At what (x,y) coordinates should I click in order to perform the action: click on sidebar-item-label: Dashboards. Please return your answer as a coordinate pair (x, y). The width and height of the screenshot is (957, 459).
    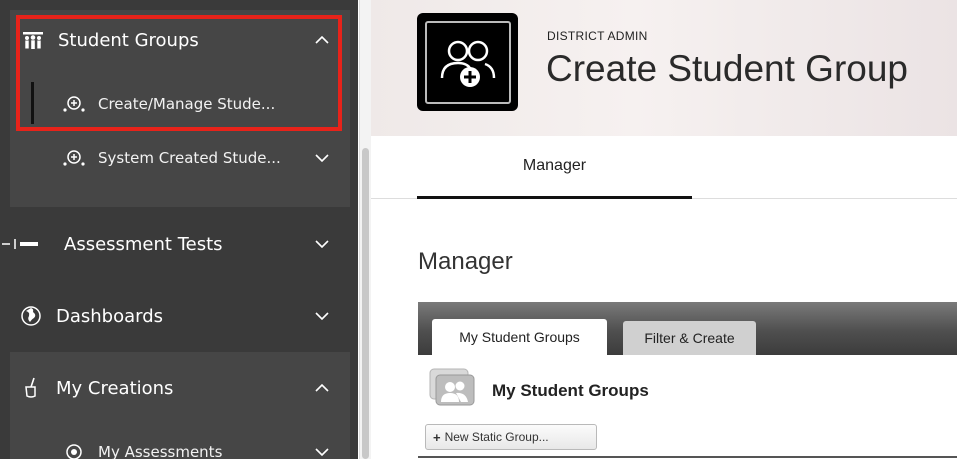
    Looking at the image, I should click on (110, 316).